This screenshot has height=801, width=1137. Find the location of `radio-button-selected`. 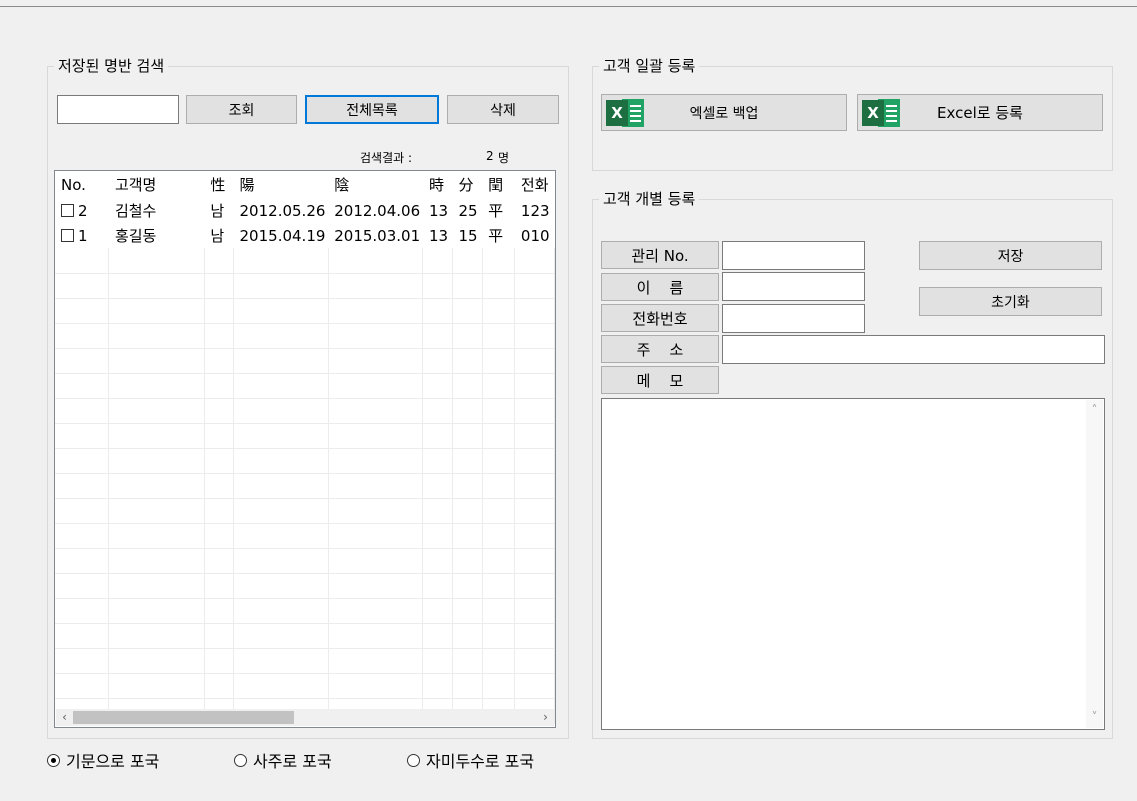

radio-button-selected is located at coordinates (53, 760).